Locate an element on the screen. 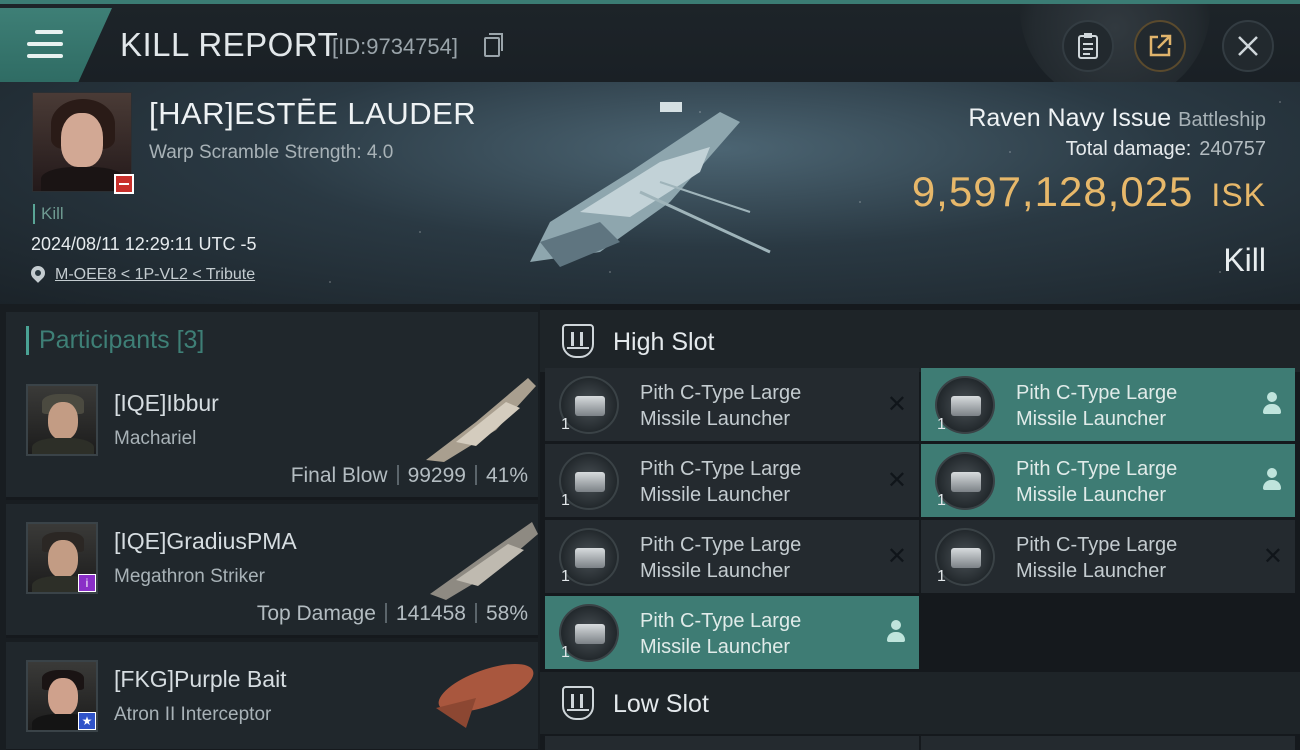 The height and width of the screenshot is (750, 1300). avatar: ★ is located at coordinates (62, 696).